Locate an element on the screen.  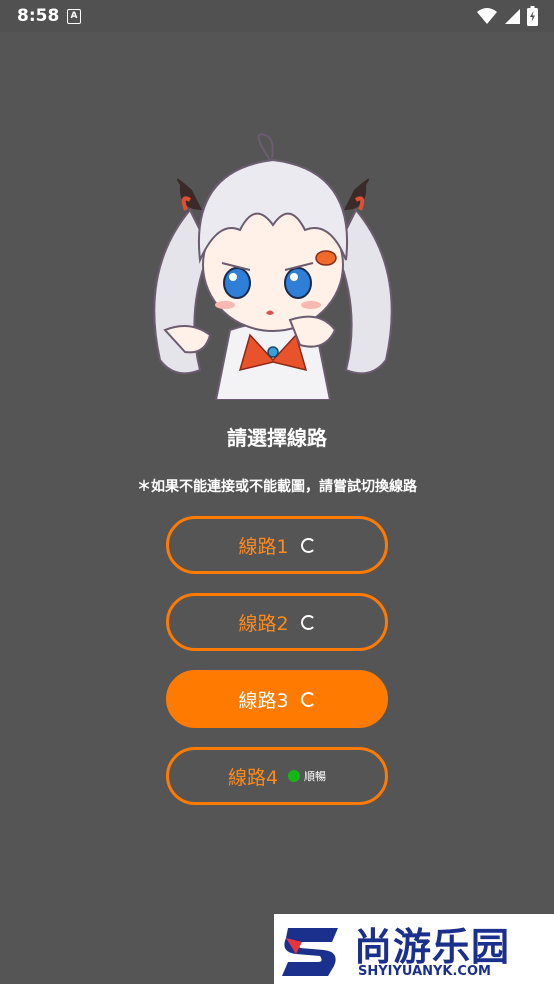
battery-icon is located at coordinates (532, 15).